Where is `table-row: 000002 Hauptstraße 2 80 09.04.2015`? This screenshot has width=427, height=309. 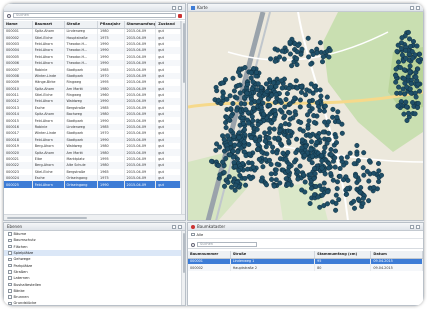
table-row: 000002 Hauptstraße 2 80 09.04.2015 is located at coordinates (305, 267).